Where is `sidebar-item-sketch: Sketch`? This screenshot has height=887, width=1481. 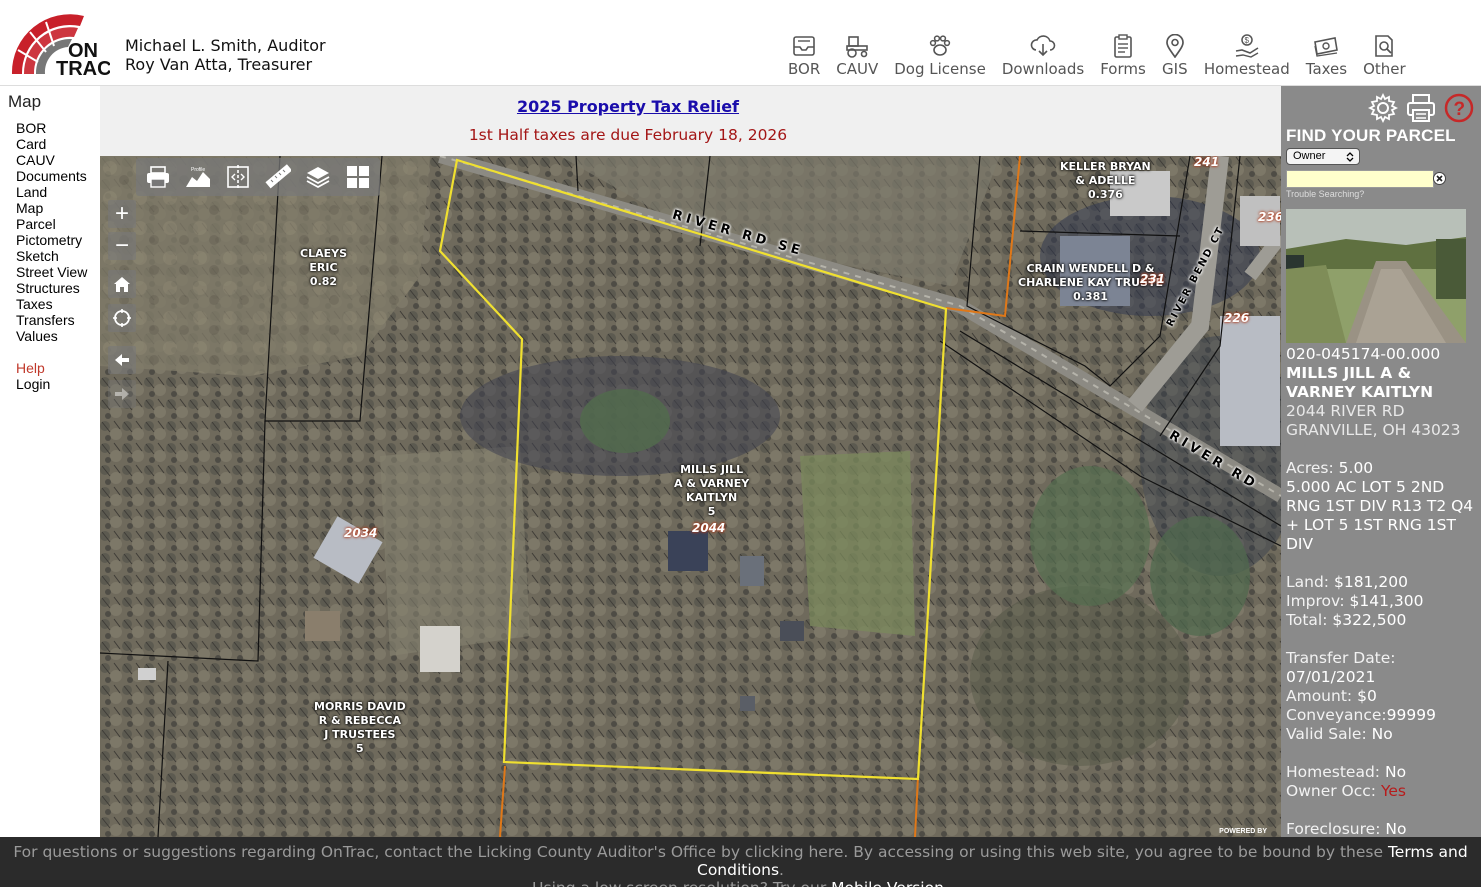 sidebar-item-sketch: Sketch is located at coordinates (51, 256).